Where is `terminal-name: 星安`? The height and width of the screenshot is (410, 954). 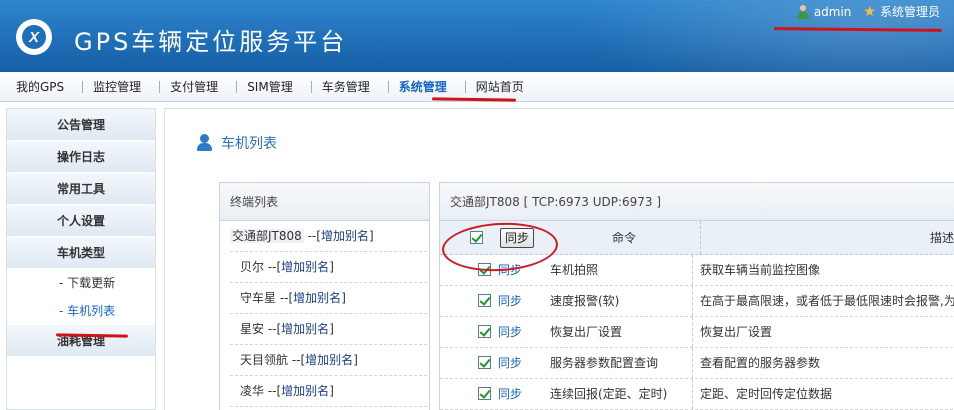 terminal-name: 星安 is located at coordinates (252, 329).